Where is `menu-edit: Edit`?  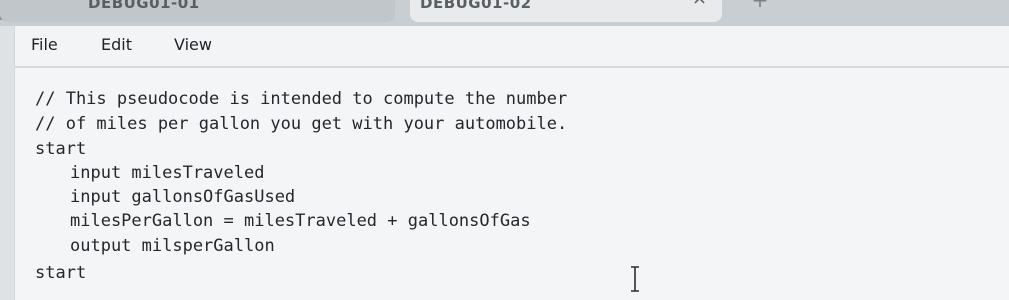
menu-edit: Edit is located at coordinates (116, 44).